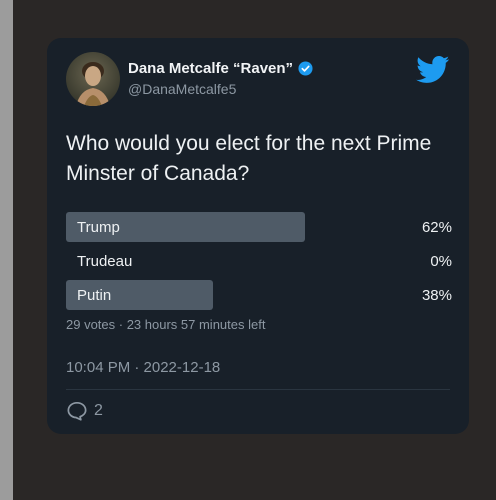  I want to click on poll-option-trump: Trump 62%, so click(259, 227).